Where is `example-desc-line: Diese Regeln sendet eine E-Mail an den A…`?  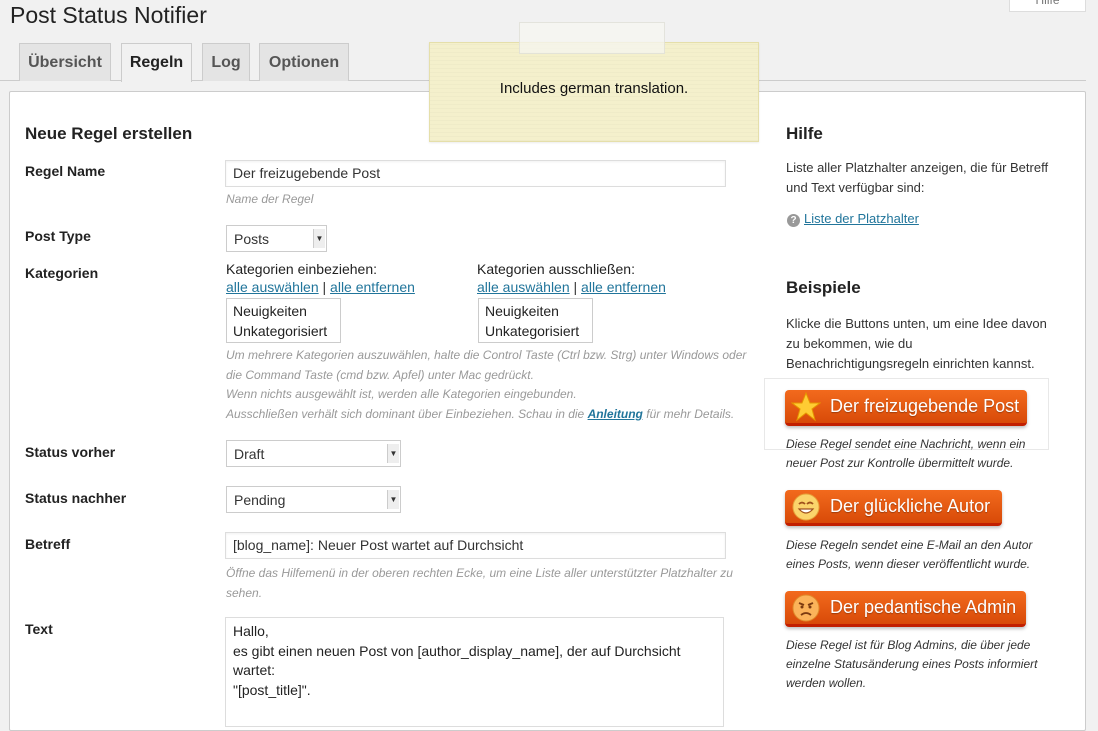 example-desc-line: Diese Regeln sendet eine E-Mail an den A… is located at coordinates (909, 545).